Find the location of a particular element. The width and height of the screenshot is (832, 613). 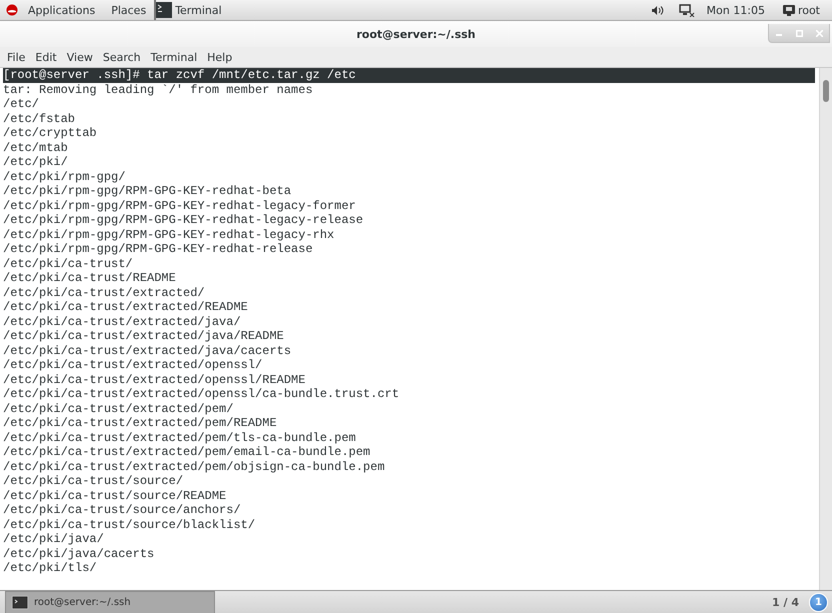

terminal-line: /etc/pki/ca-trust/extracted/ is located at coordinates (104, 293).